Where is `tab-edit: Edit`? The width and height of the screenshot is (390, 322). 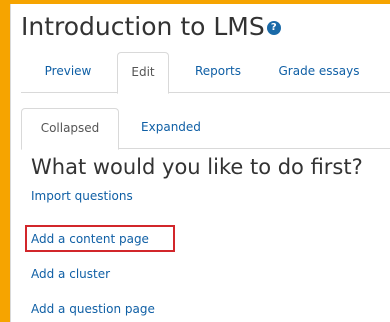 tab-edit: Edit is located at coordinates (143, 73).